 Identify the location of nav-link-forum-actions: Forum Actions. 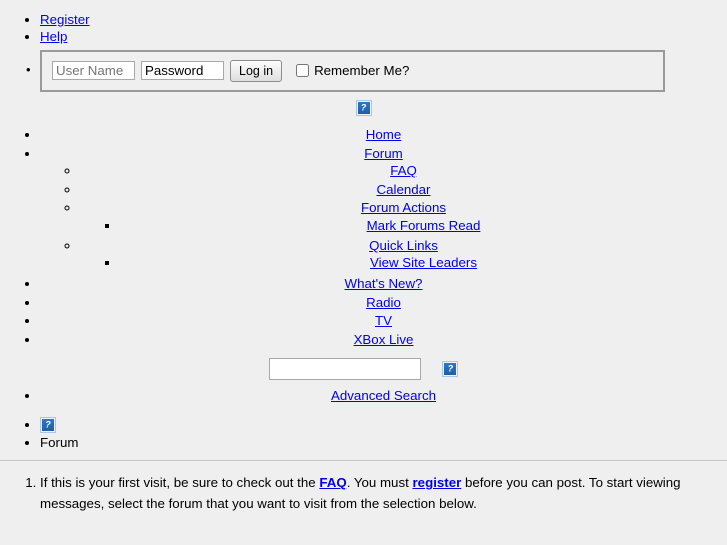
(403, 207).